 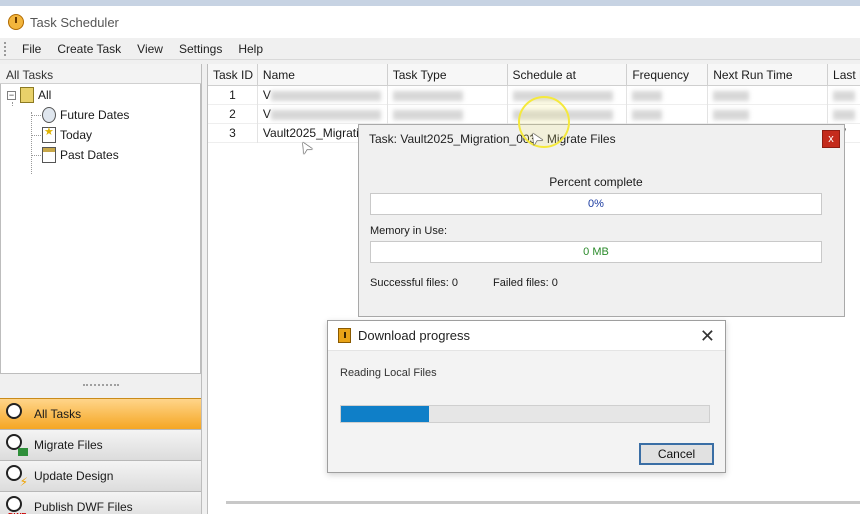 What do you see at coordinates (707, 336) in the screenshot?
I see `close-icon: ✕` at bounding box center [707, 336].